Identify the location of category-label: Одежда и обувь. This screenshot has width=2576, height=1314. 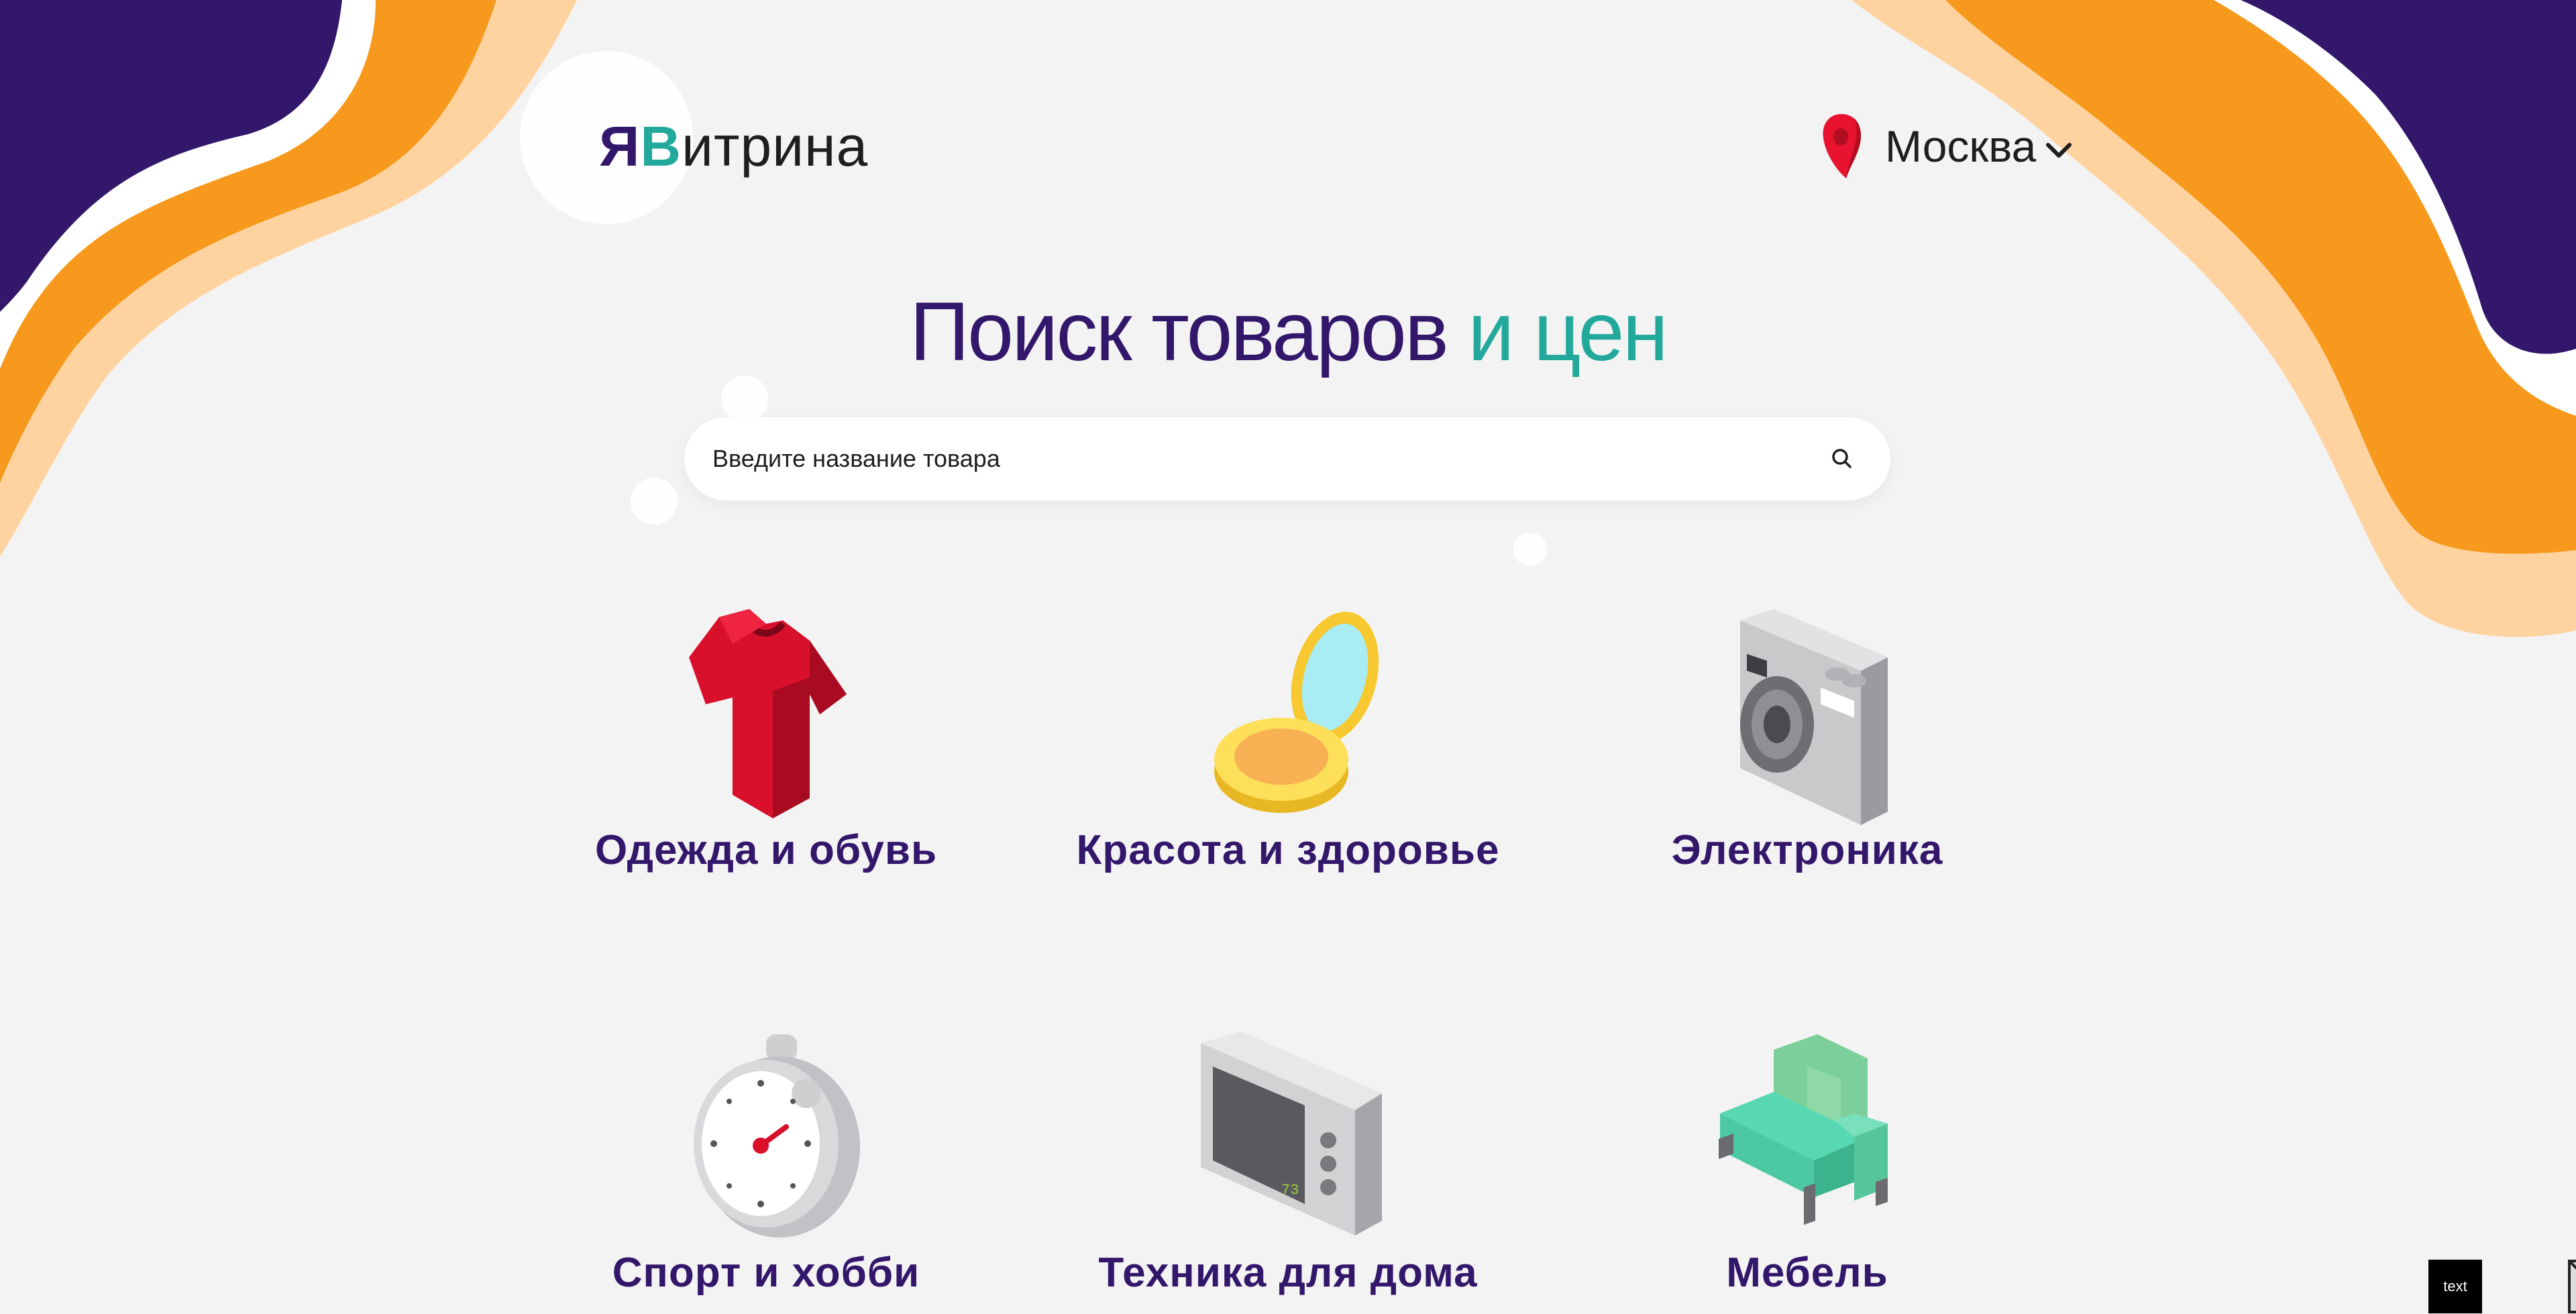
(766, 850).